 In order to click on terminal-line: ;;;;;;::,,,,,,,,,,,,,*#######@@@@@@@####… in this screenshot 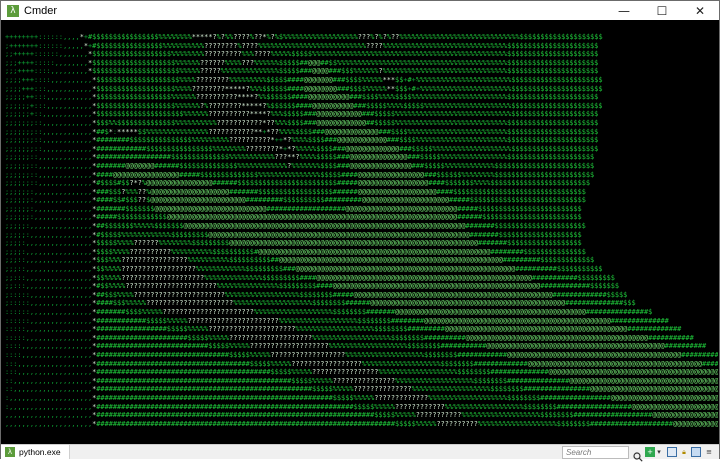, I will do `click(300, 165)`.